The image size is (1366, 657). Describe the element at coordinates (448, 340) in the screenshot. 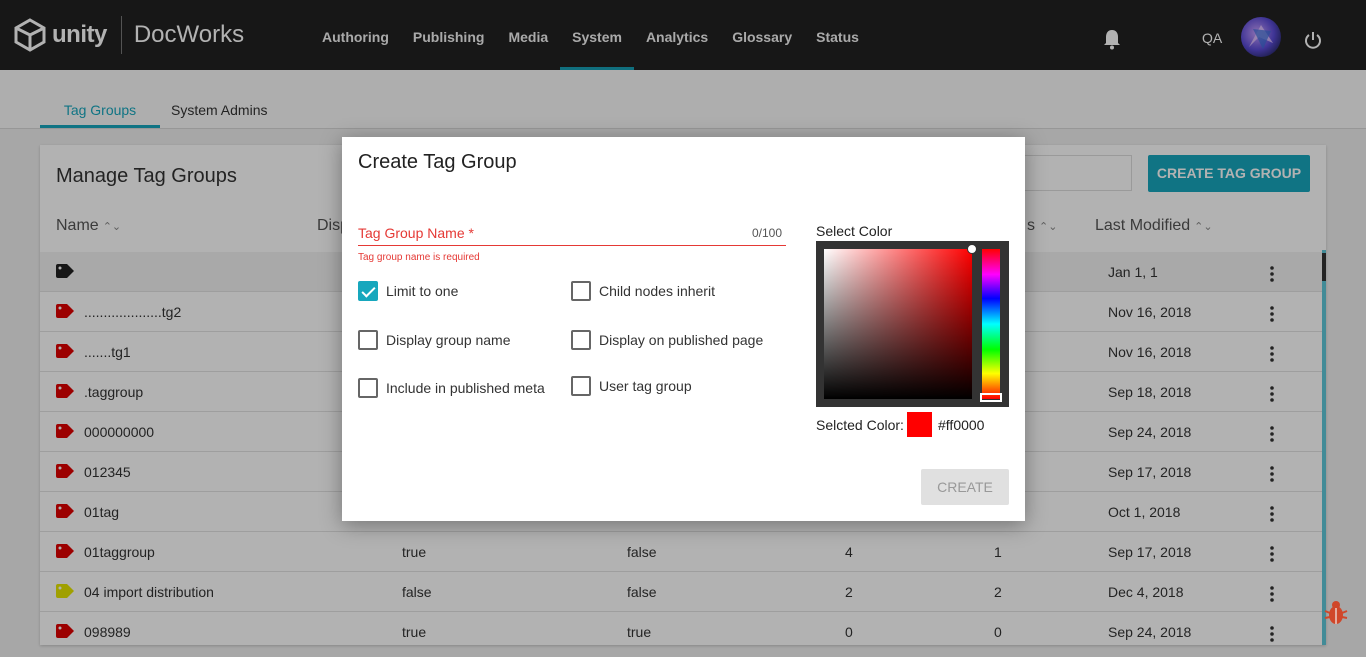

I see `checkbox-label: Display group name` at that location.